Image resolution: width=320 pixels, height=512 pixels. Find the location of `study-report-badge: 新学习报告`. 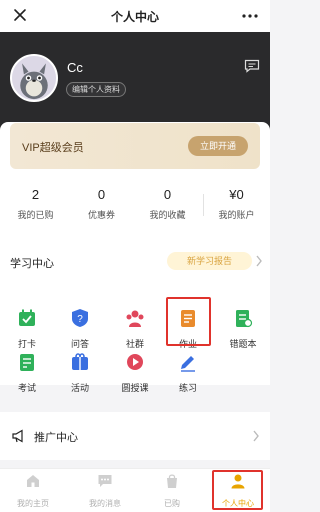

study-report-badge: 新学习报告 is located at coordinates (209, 261).